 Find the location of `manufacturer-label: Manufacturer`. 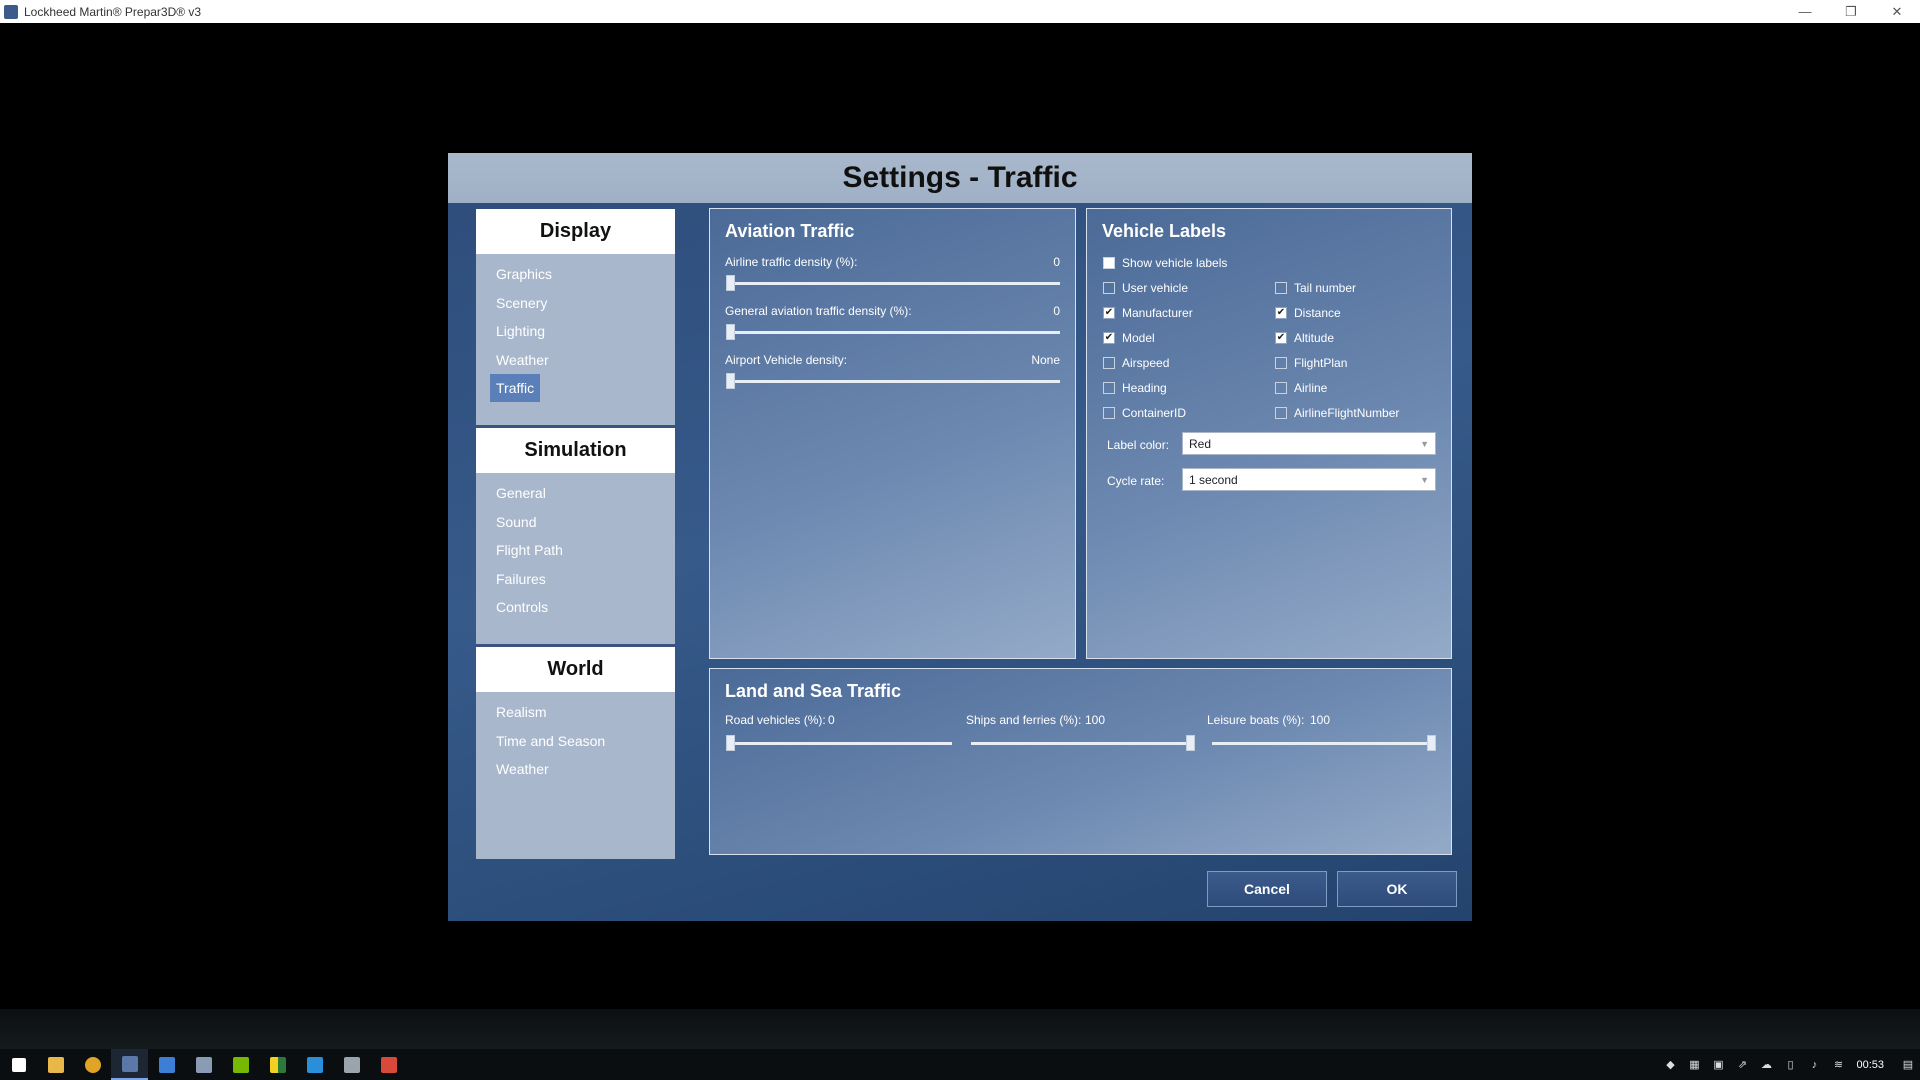

manufacturer-label: Manufacturer is located at coordinates (1157, 313).